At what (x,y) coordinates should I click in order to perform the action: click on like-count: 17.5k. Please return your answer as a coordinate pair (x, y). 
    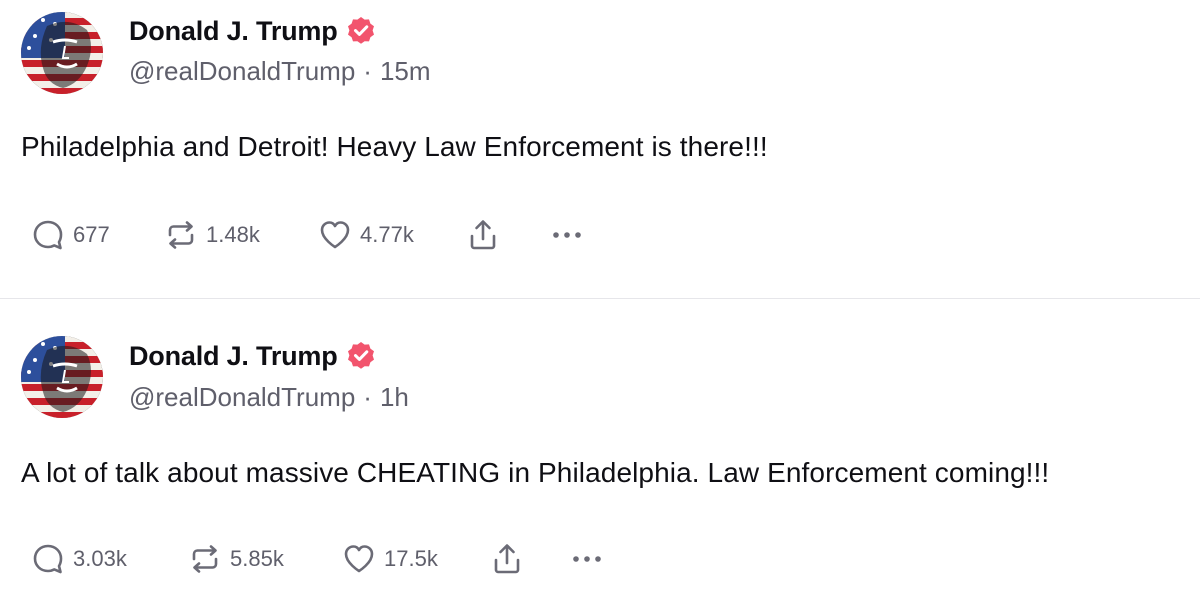
    Looking at the image, I should click on (411, 558).